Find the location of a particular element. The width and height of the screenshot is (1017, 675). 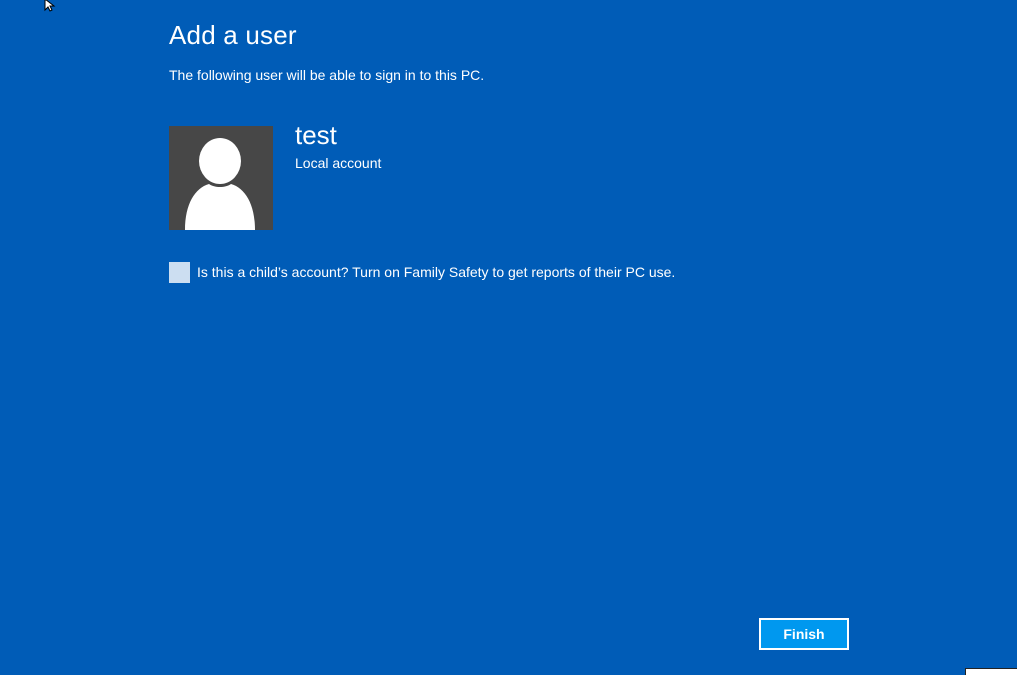

mouse-cursor-icon is located at coordinates (50, 6).